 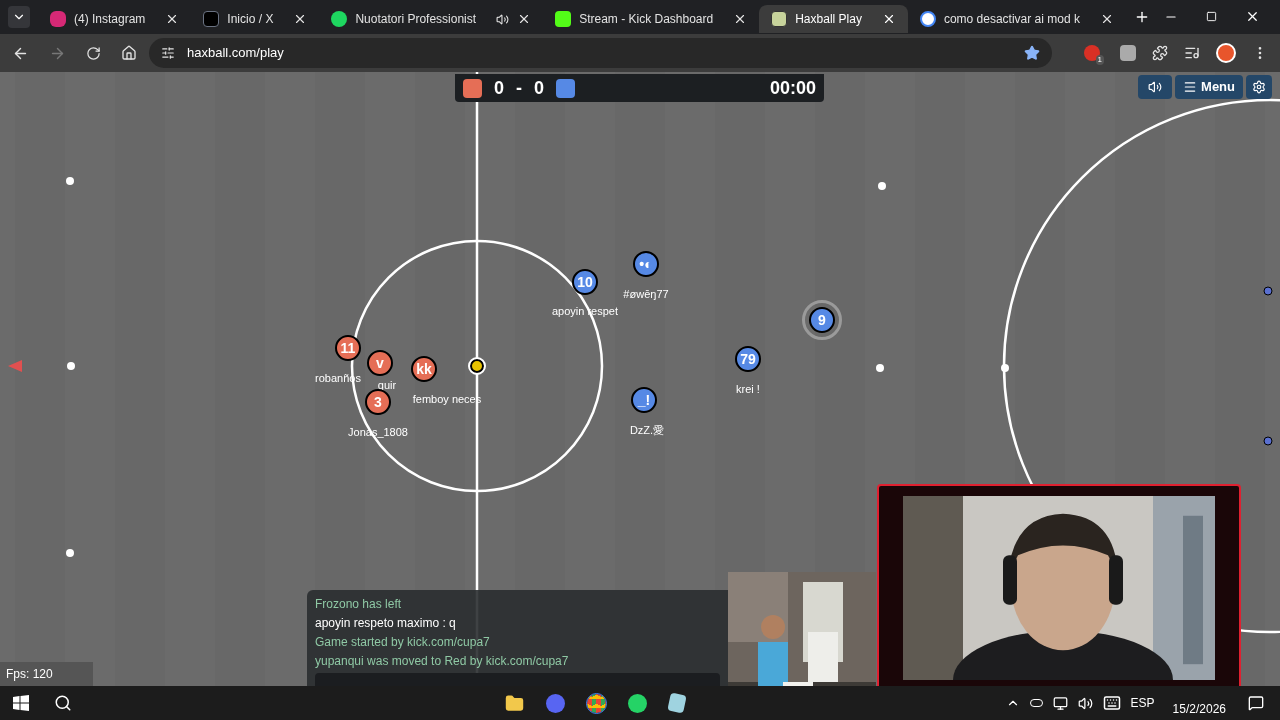 What do you see at coordinates (828, 19) in the screenshot?
I see `tab-title: Haxball Play` at bounding box center [828, 19].